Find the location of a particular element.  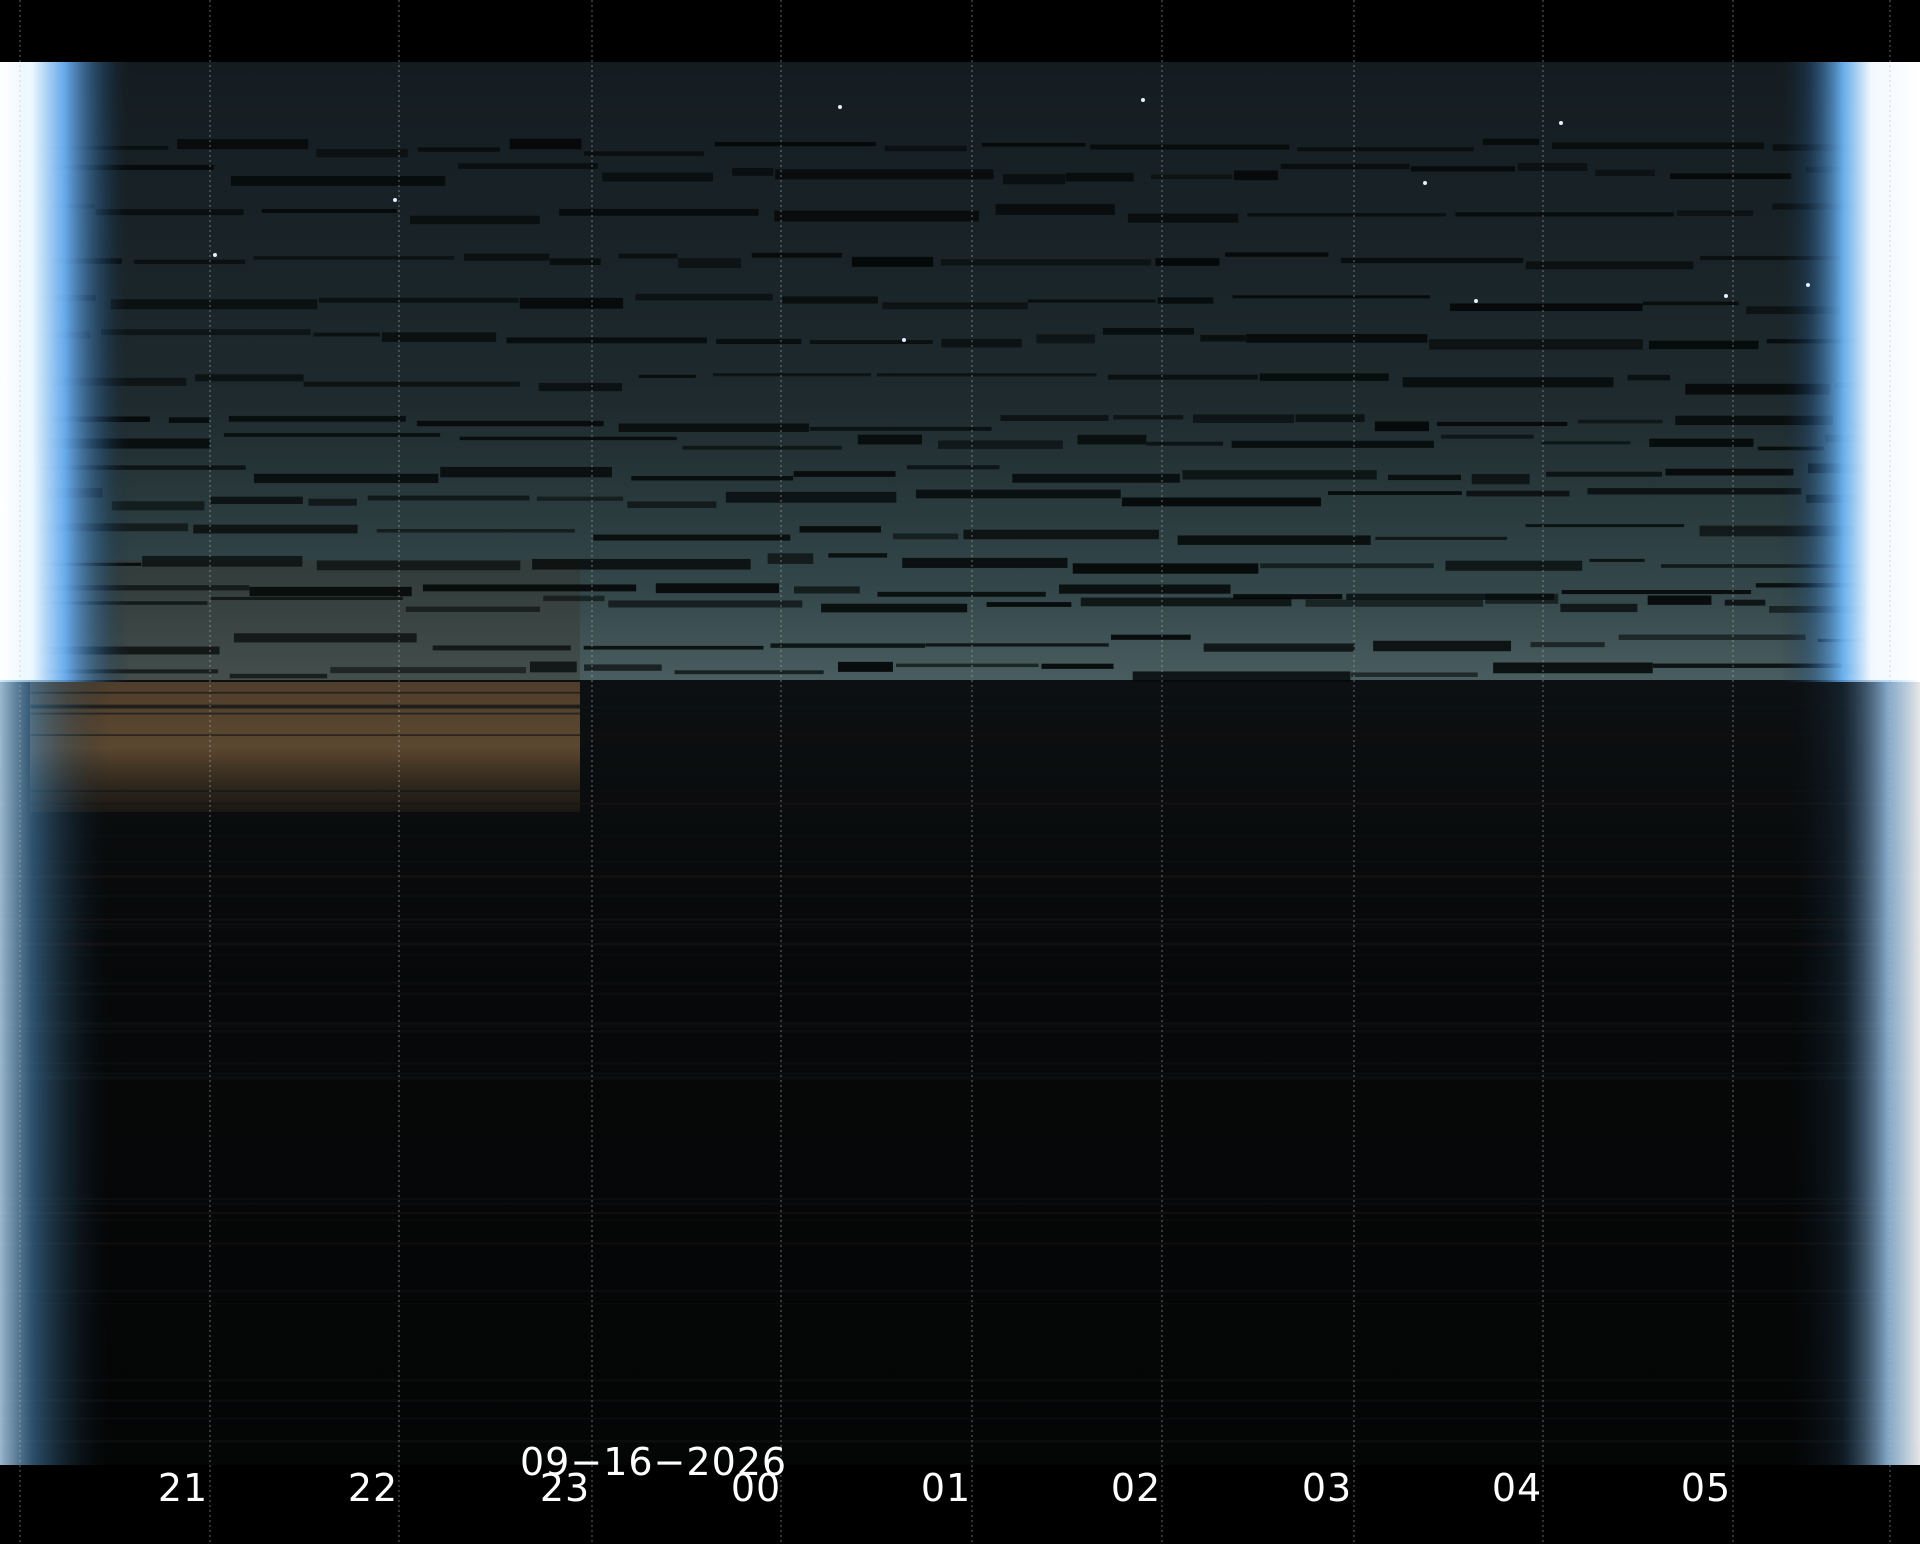

hour-tick-label: 05 is located at coordinates (1706, 1488).